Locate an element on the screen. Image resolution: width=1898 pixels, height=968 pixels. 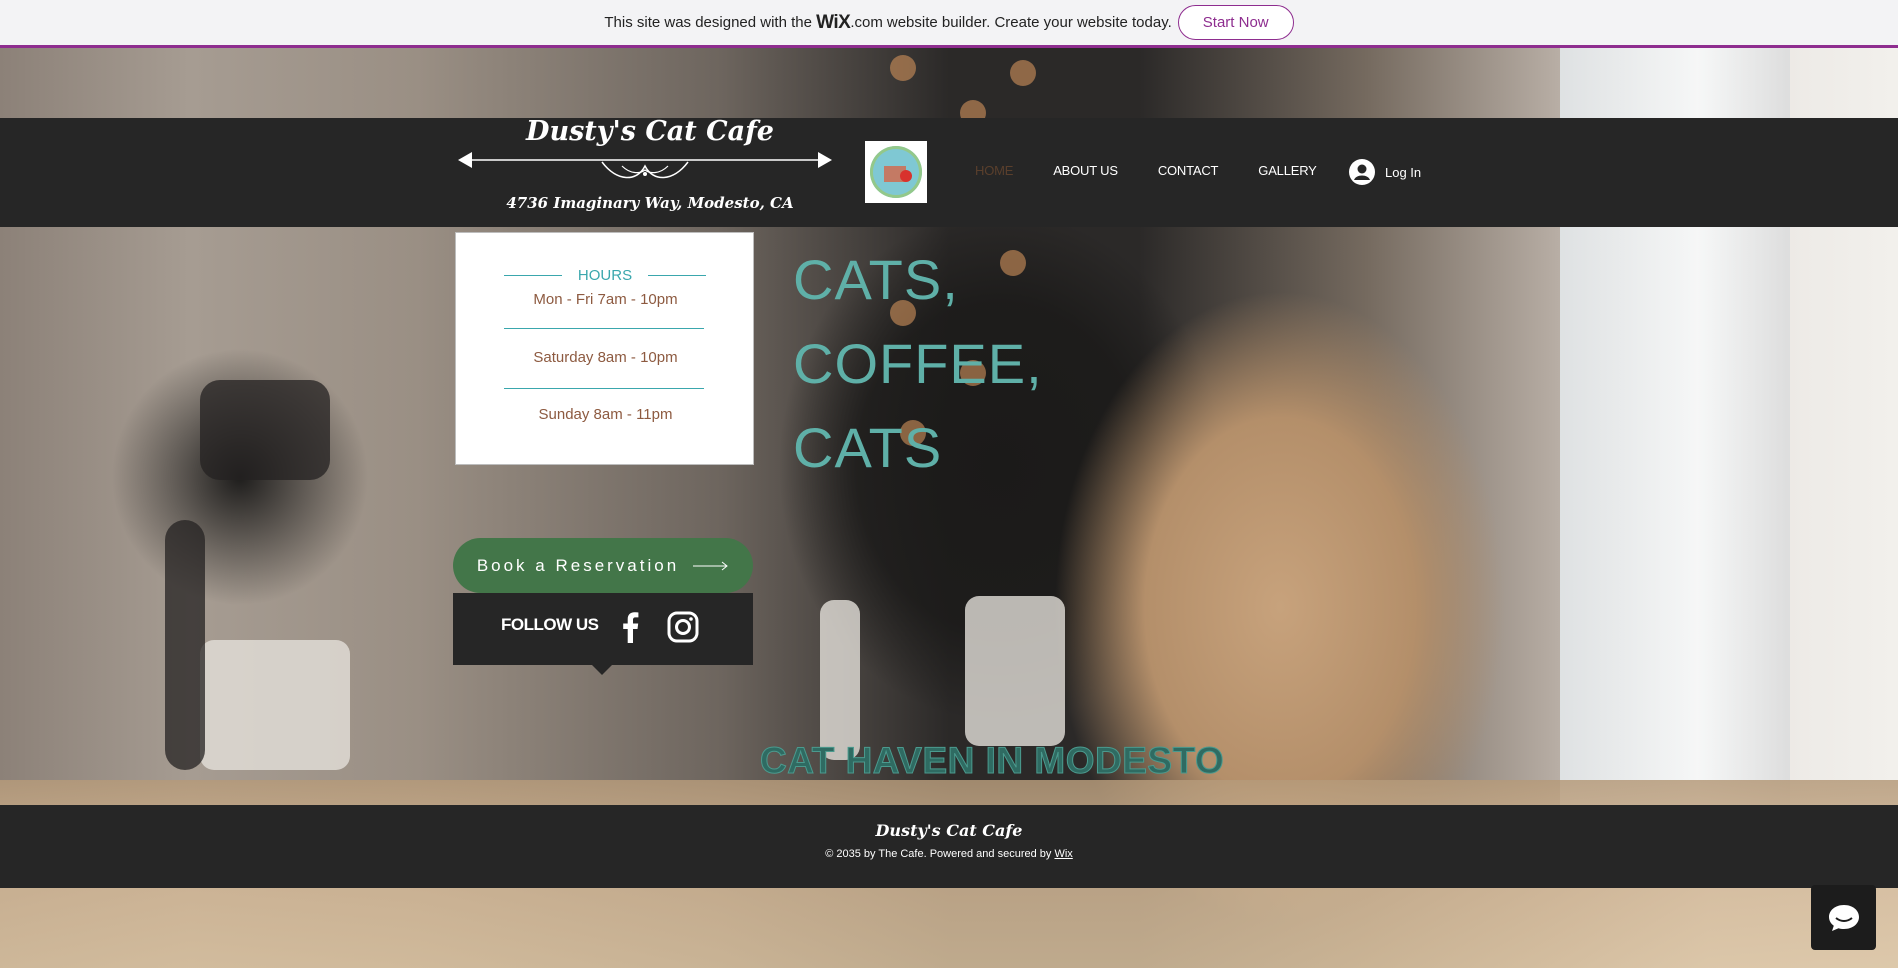
hours-title-row: HOURS is located at coordinates (605, 275).